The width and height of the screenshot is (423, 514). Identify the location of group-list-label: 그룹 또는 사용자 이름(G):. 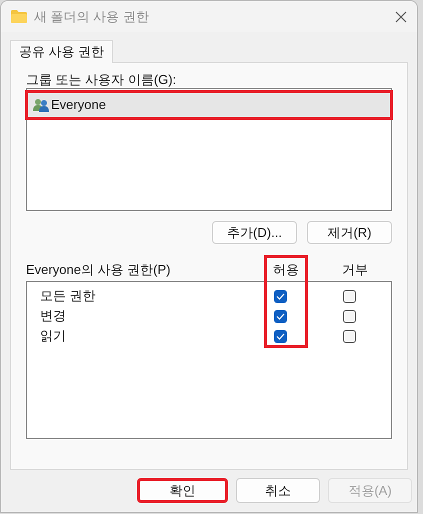
(102, 80).